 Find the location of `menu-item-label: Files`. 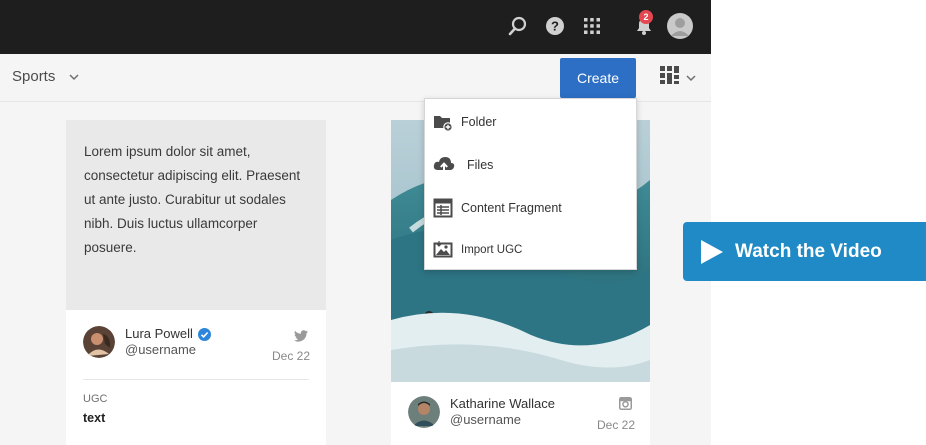

menu-item-label: Files is located at coordinates (480, 165).